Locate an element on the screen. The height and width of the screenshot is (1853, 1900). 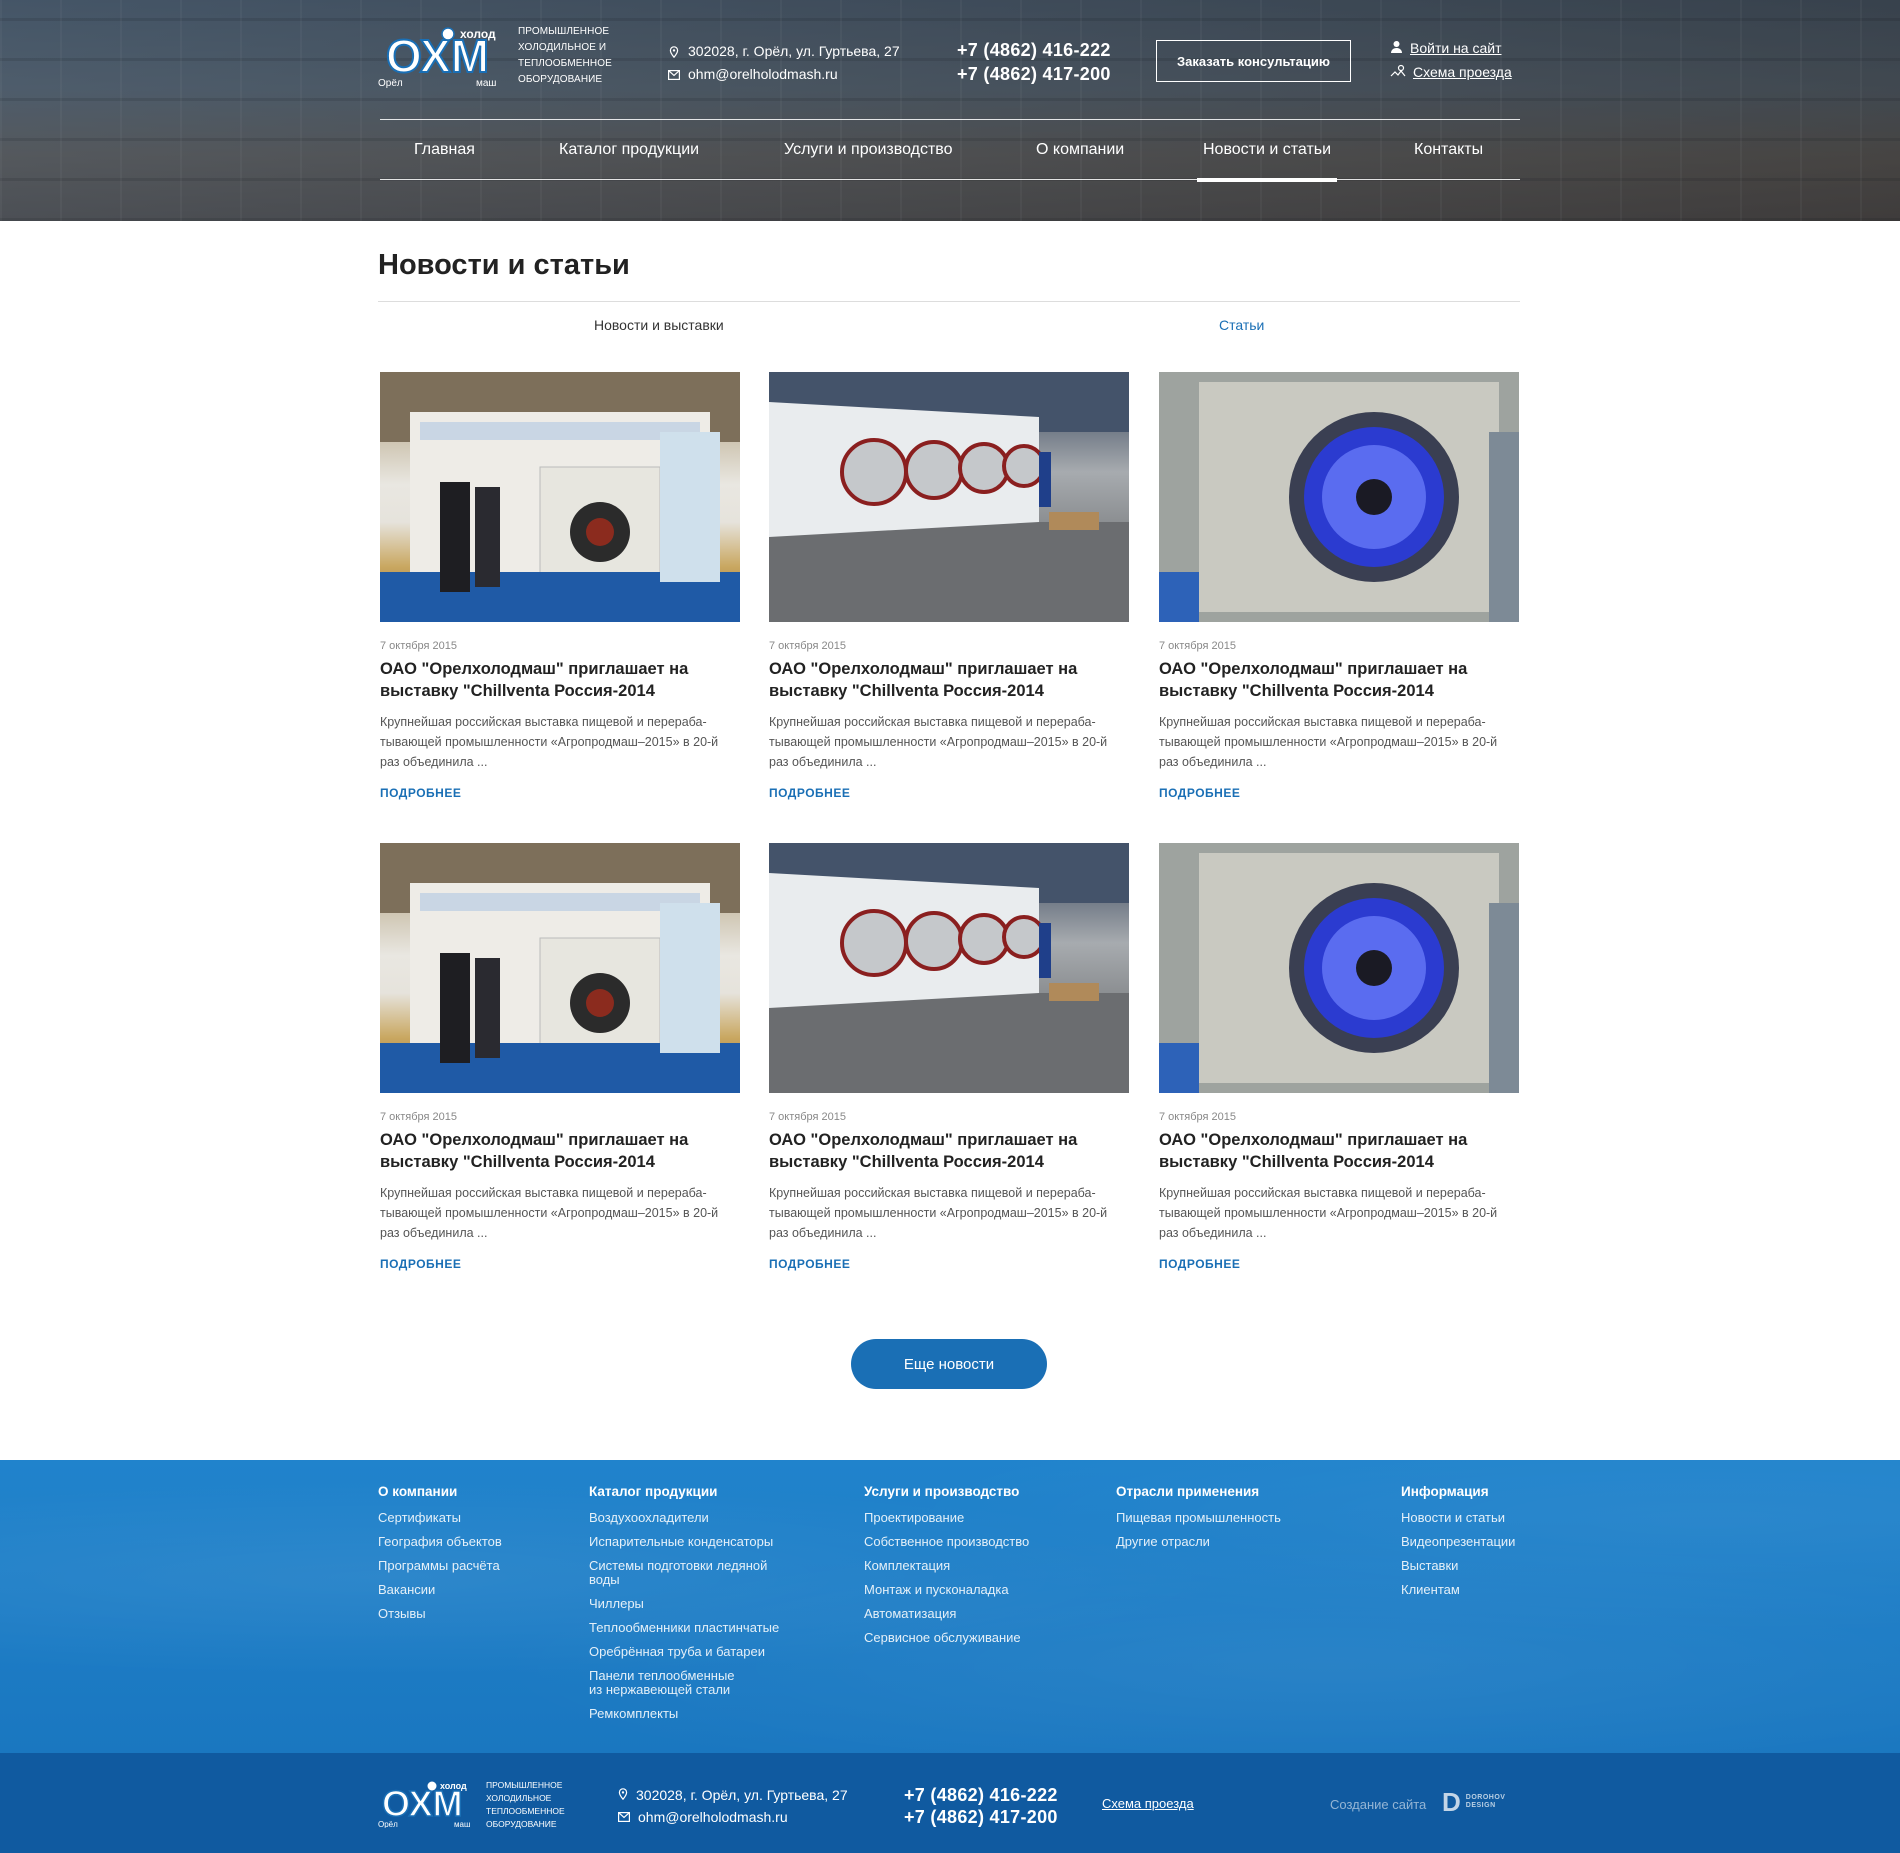
nav-item-services: Услуги и производство is located at coordinates (868, 150).